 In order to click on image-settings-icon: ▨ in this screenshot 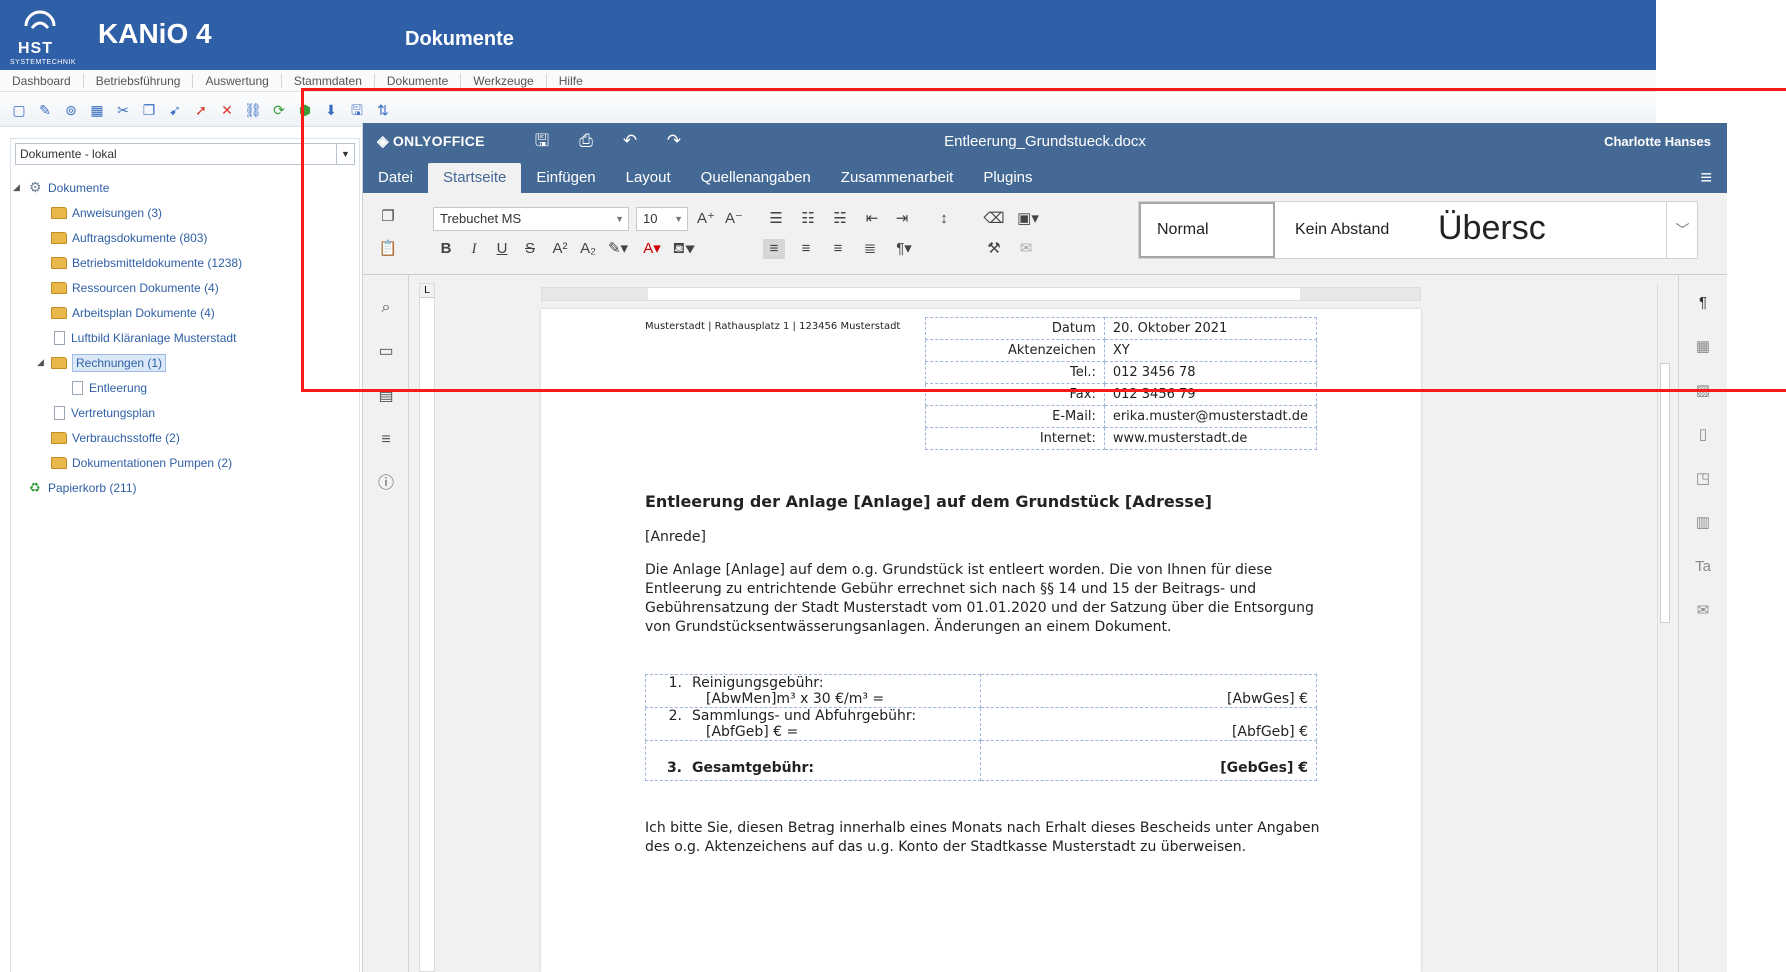, I will do `click(1703, 391)`.